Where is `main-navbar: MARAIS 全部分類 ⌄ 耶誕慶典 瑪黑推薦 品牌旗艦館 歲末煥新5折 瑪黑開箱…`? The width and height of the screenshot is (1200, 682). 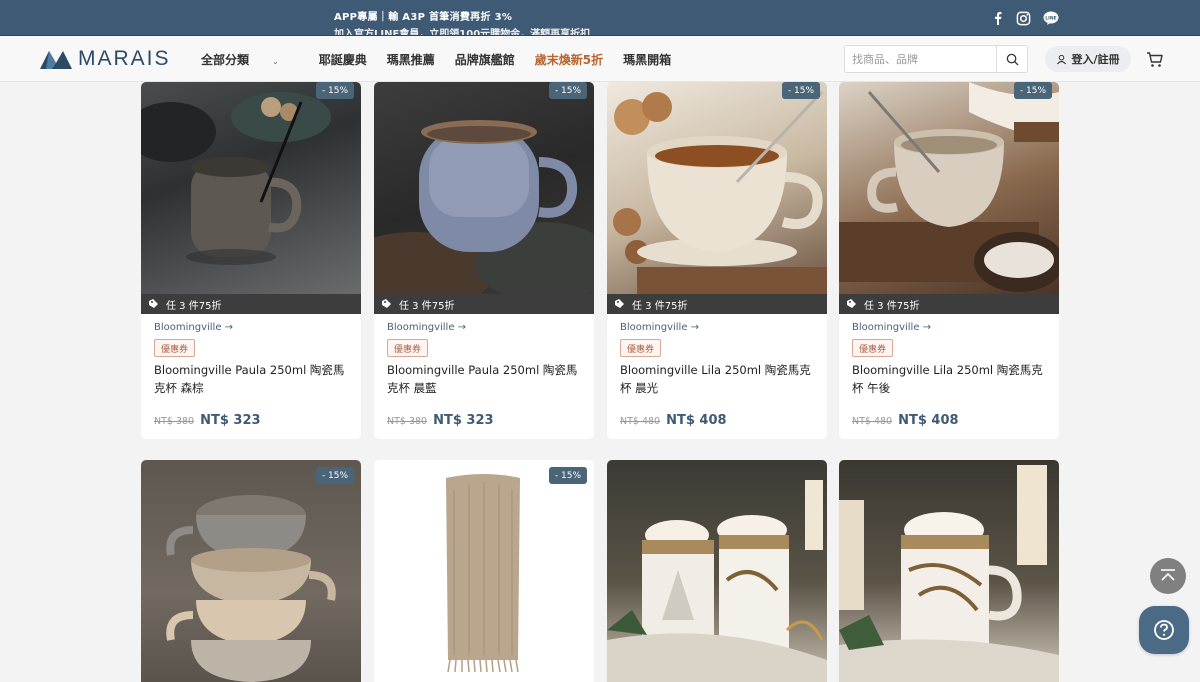
main-navbar: MARAIS 全部分類 ⌄ 耶誕慶典 瑪黑推薦 品牌旗艦館 歲末煥新5折 瑪黑開箱… is located at coordinates (600, 59).